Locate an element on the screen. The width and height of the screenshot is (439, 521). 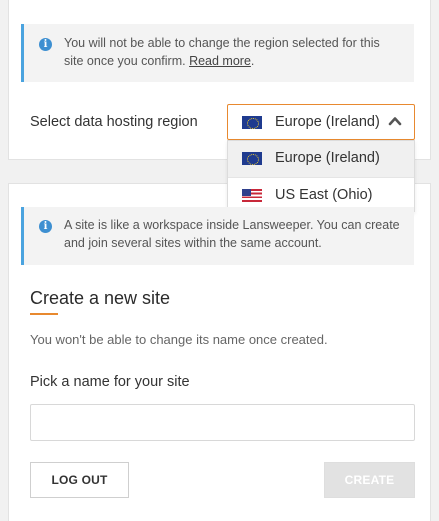
site-name-label: Pick a name for your site is located at coordinates (110, 382).